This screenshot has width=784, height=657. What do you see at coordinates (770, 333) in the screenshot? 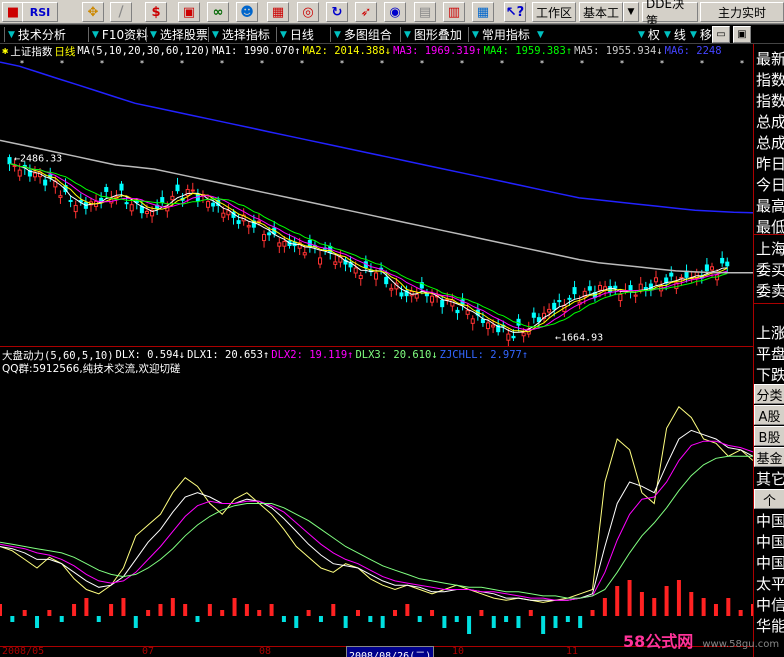
I see `quote-row-label: 上涨` at bounding box center [770, 333].